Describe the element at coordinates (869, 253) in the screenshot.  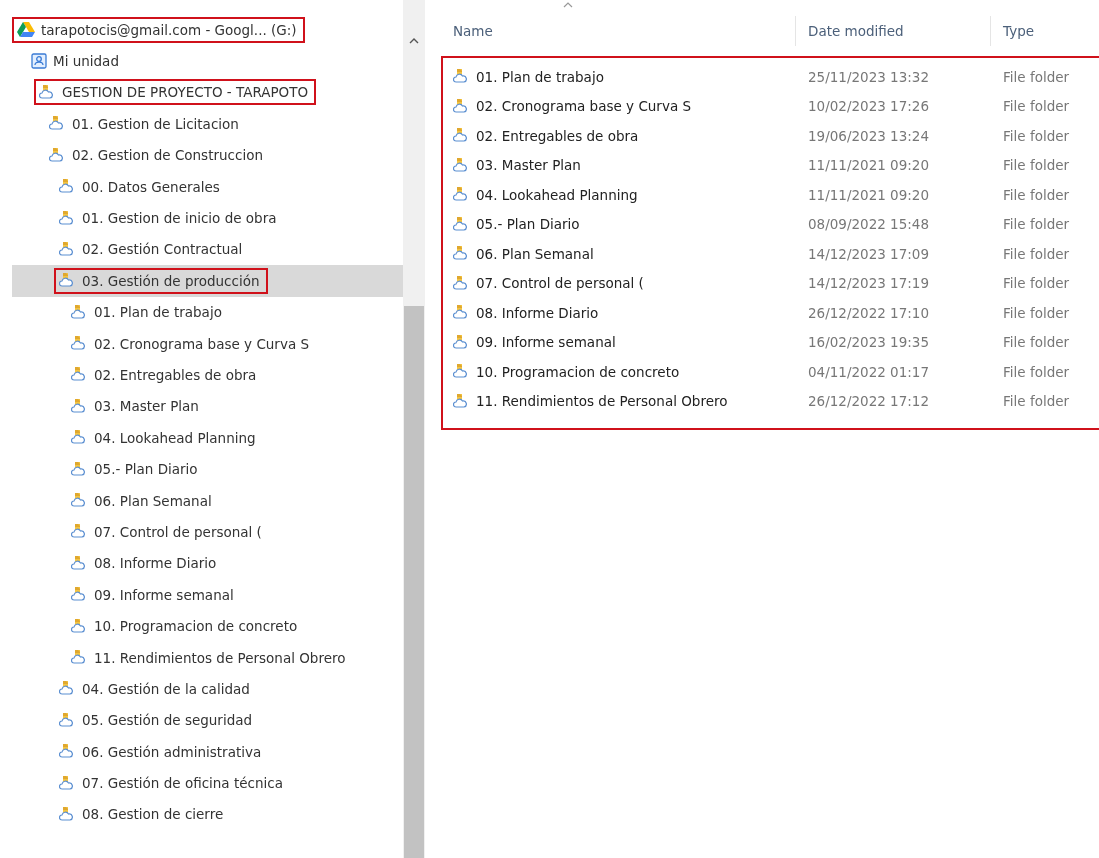
I see `date-cell-text: 14/12/2023 17:09` at that location.